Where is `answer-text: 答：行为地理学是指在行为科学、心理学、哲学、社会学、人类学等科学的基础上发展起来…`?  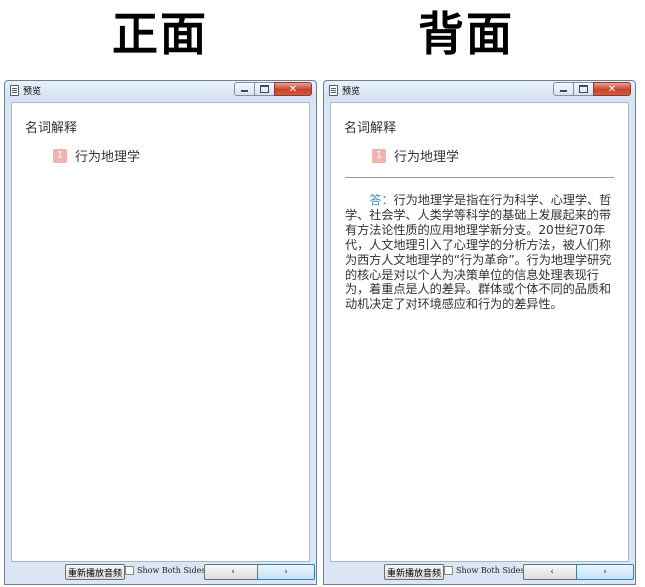
answer-text: 答：行为地理学是指在行为科学、心理学、哲学、社会学、人类学等科学的基础上发展起来… is located at coordinates (480, 252).